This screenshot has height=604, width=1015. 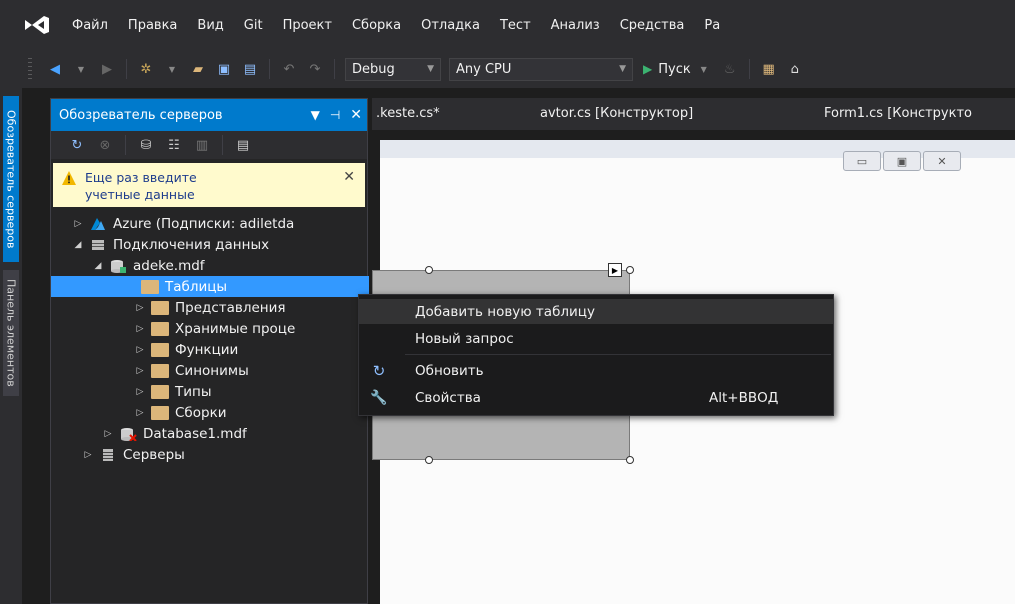 What do you see at coordinates (107, 69) in the screenshot?
I see `forward-icon: ▶` at bounding box center [107, 69].